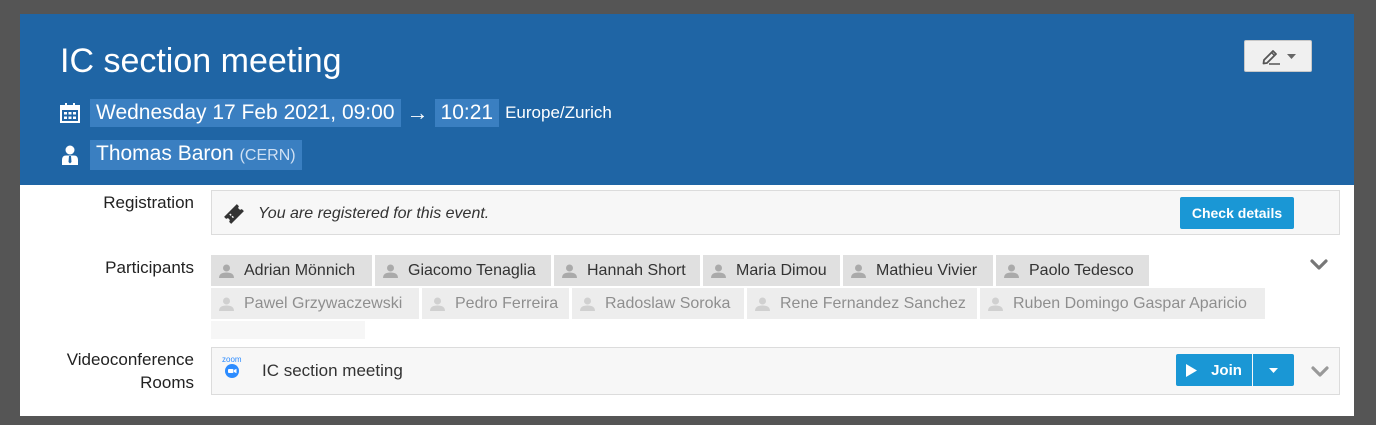 The image size is (1376, 425). I want to click on videoconference-label-line2: Rooms, so click(167, 382).